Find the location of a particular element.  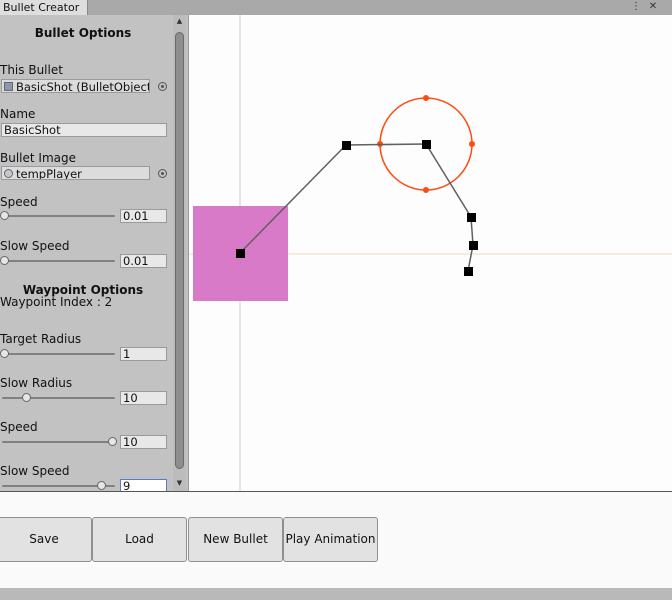

waypoint-slow-speed-slider-thumb is located at coordinates (102, 485).